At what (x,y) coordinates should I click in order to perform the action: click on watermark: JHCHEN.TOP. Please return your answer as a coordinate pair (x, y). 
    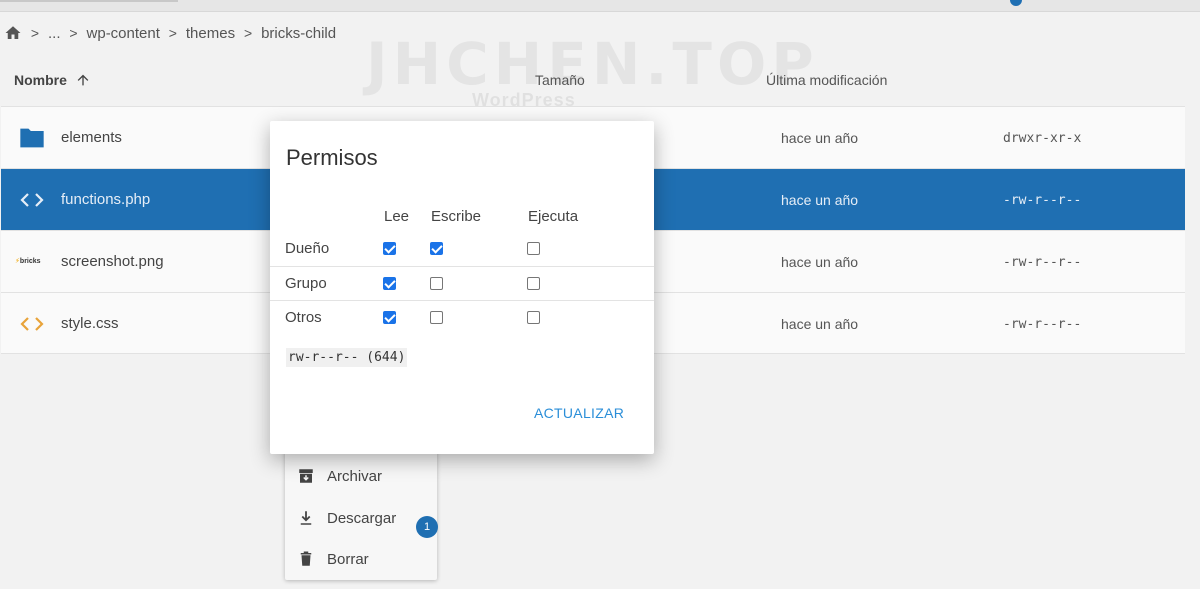
    Looking at the image, I should click on (592, 64).